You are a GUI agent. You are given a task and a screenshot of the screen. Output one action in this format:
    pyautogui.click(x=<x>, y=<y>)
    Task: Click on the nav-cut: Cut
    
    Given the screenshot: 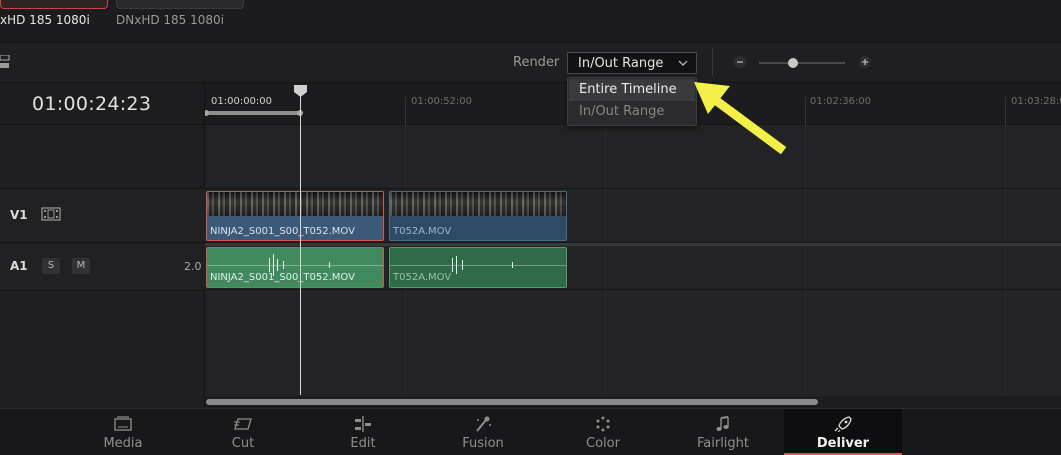 What is the action you would take?
    pyautogui.click(x=243, y=432)
    